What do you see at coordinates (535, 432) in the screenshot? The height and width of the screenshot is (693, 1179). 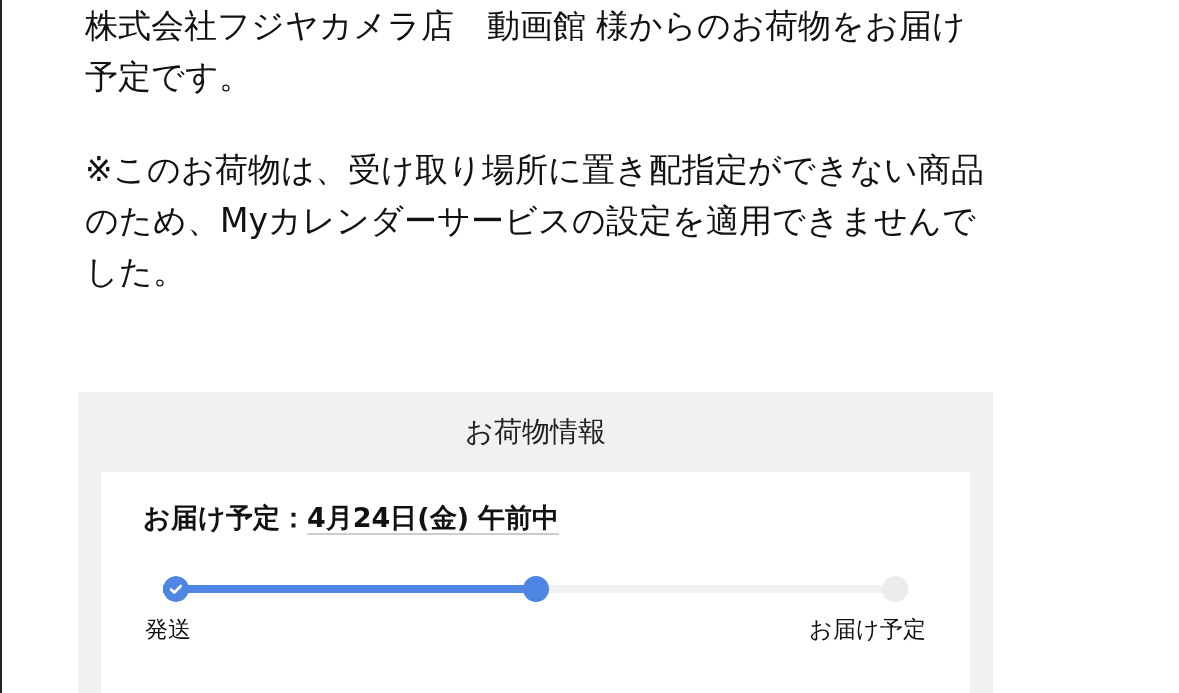 I see `panel-title: お荷物情報` at bounding box center [535, 432].